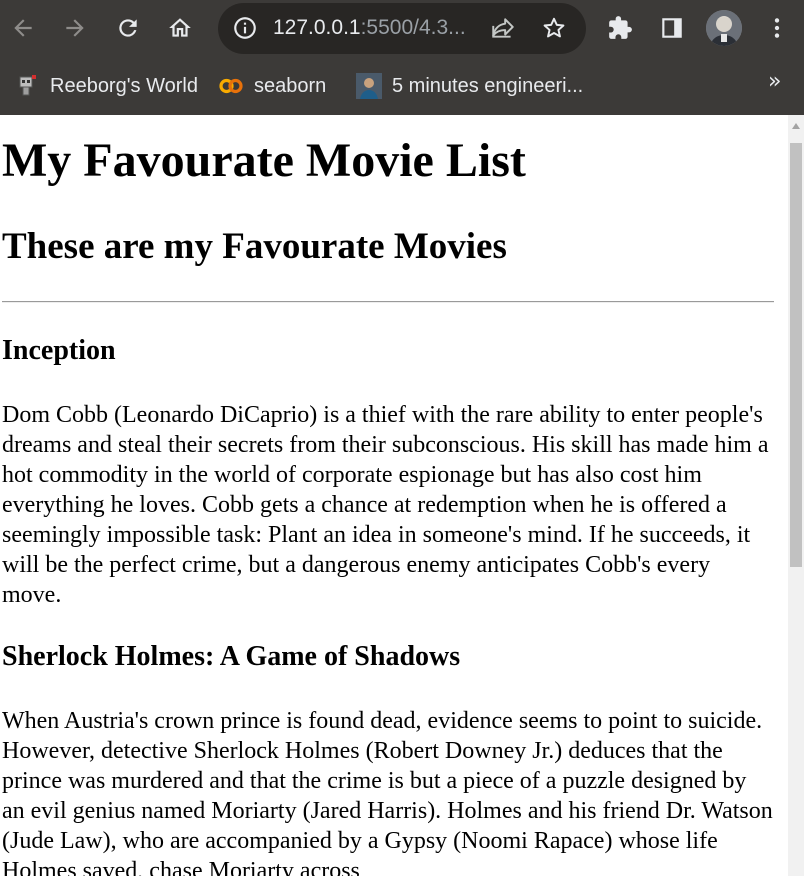 The image size is (804, 876). I want to click on bookmark-label: Reeborg's World, so click(124, 85).